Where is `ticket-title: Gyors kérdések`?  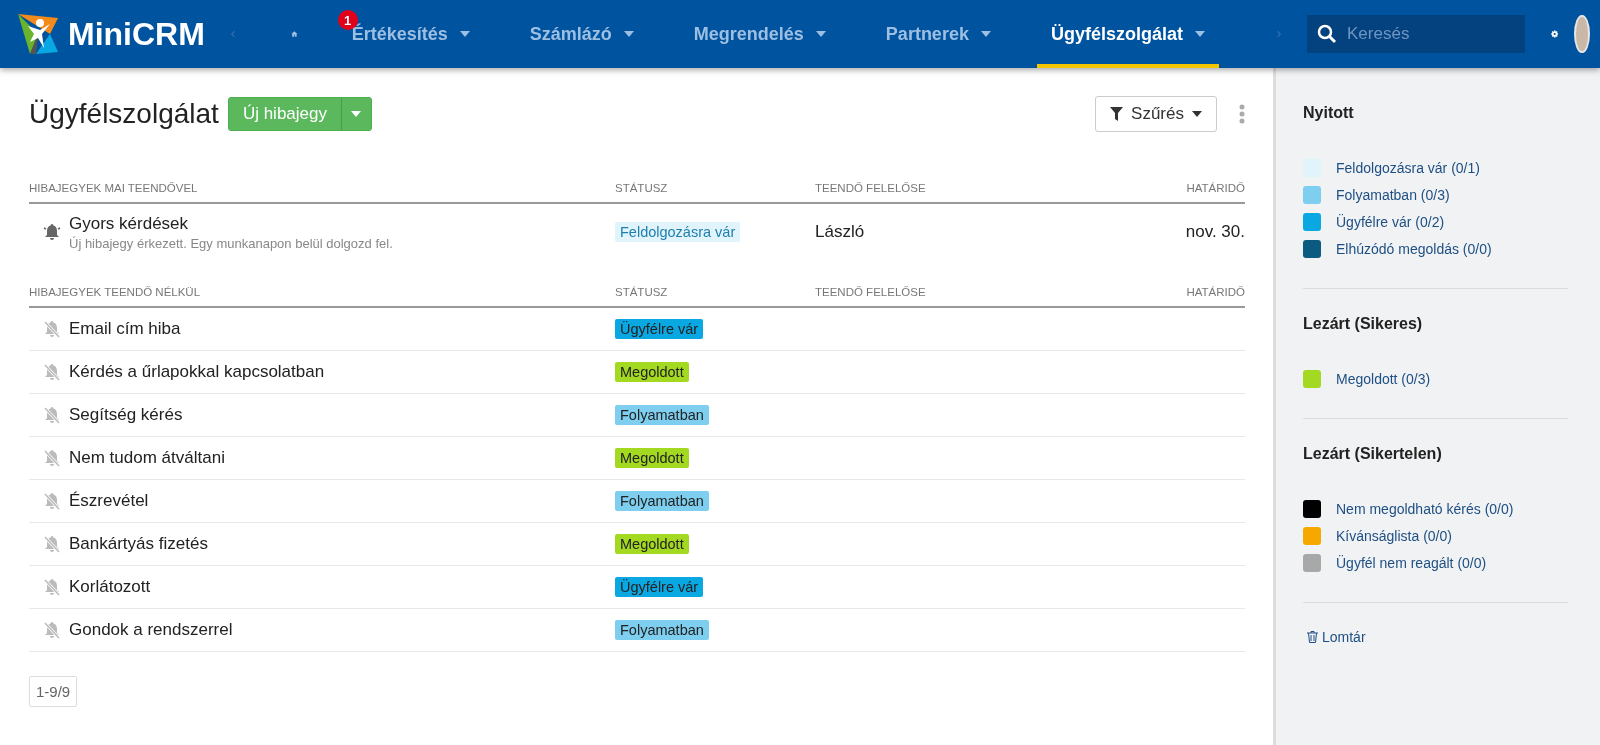
ticket-title: Gyors kérdések is located at coordinates (231, 223).